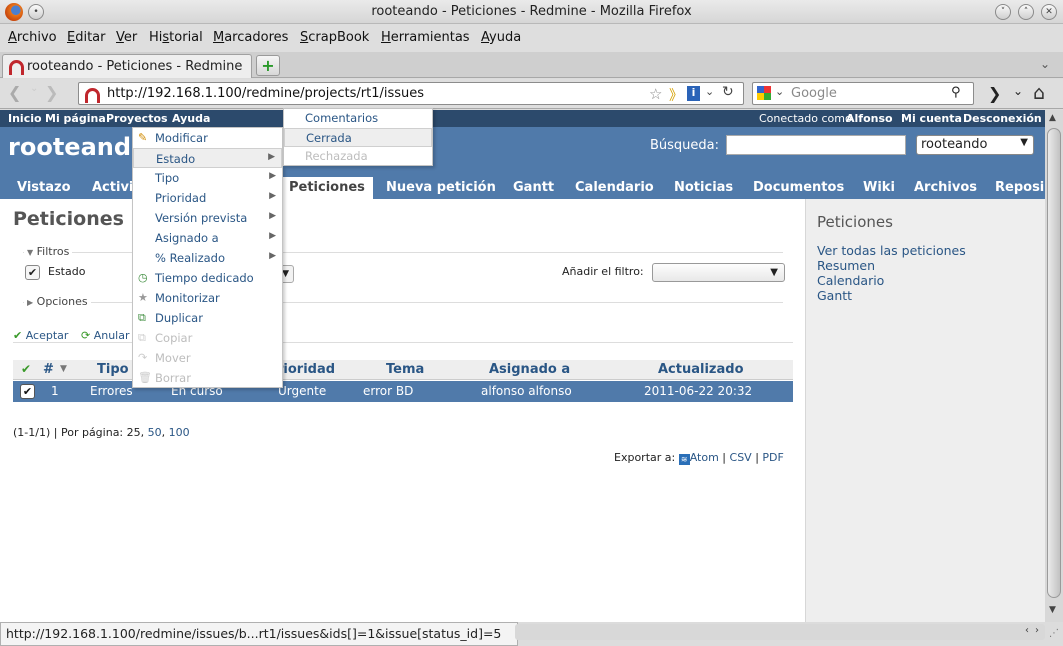 This screenshot has height=646, width=1063. I want to click on cell-subject: error BD, so click(388, 391).